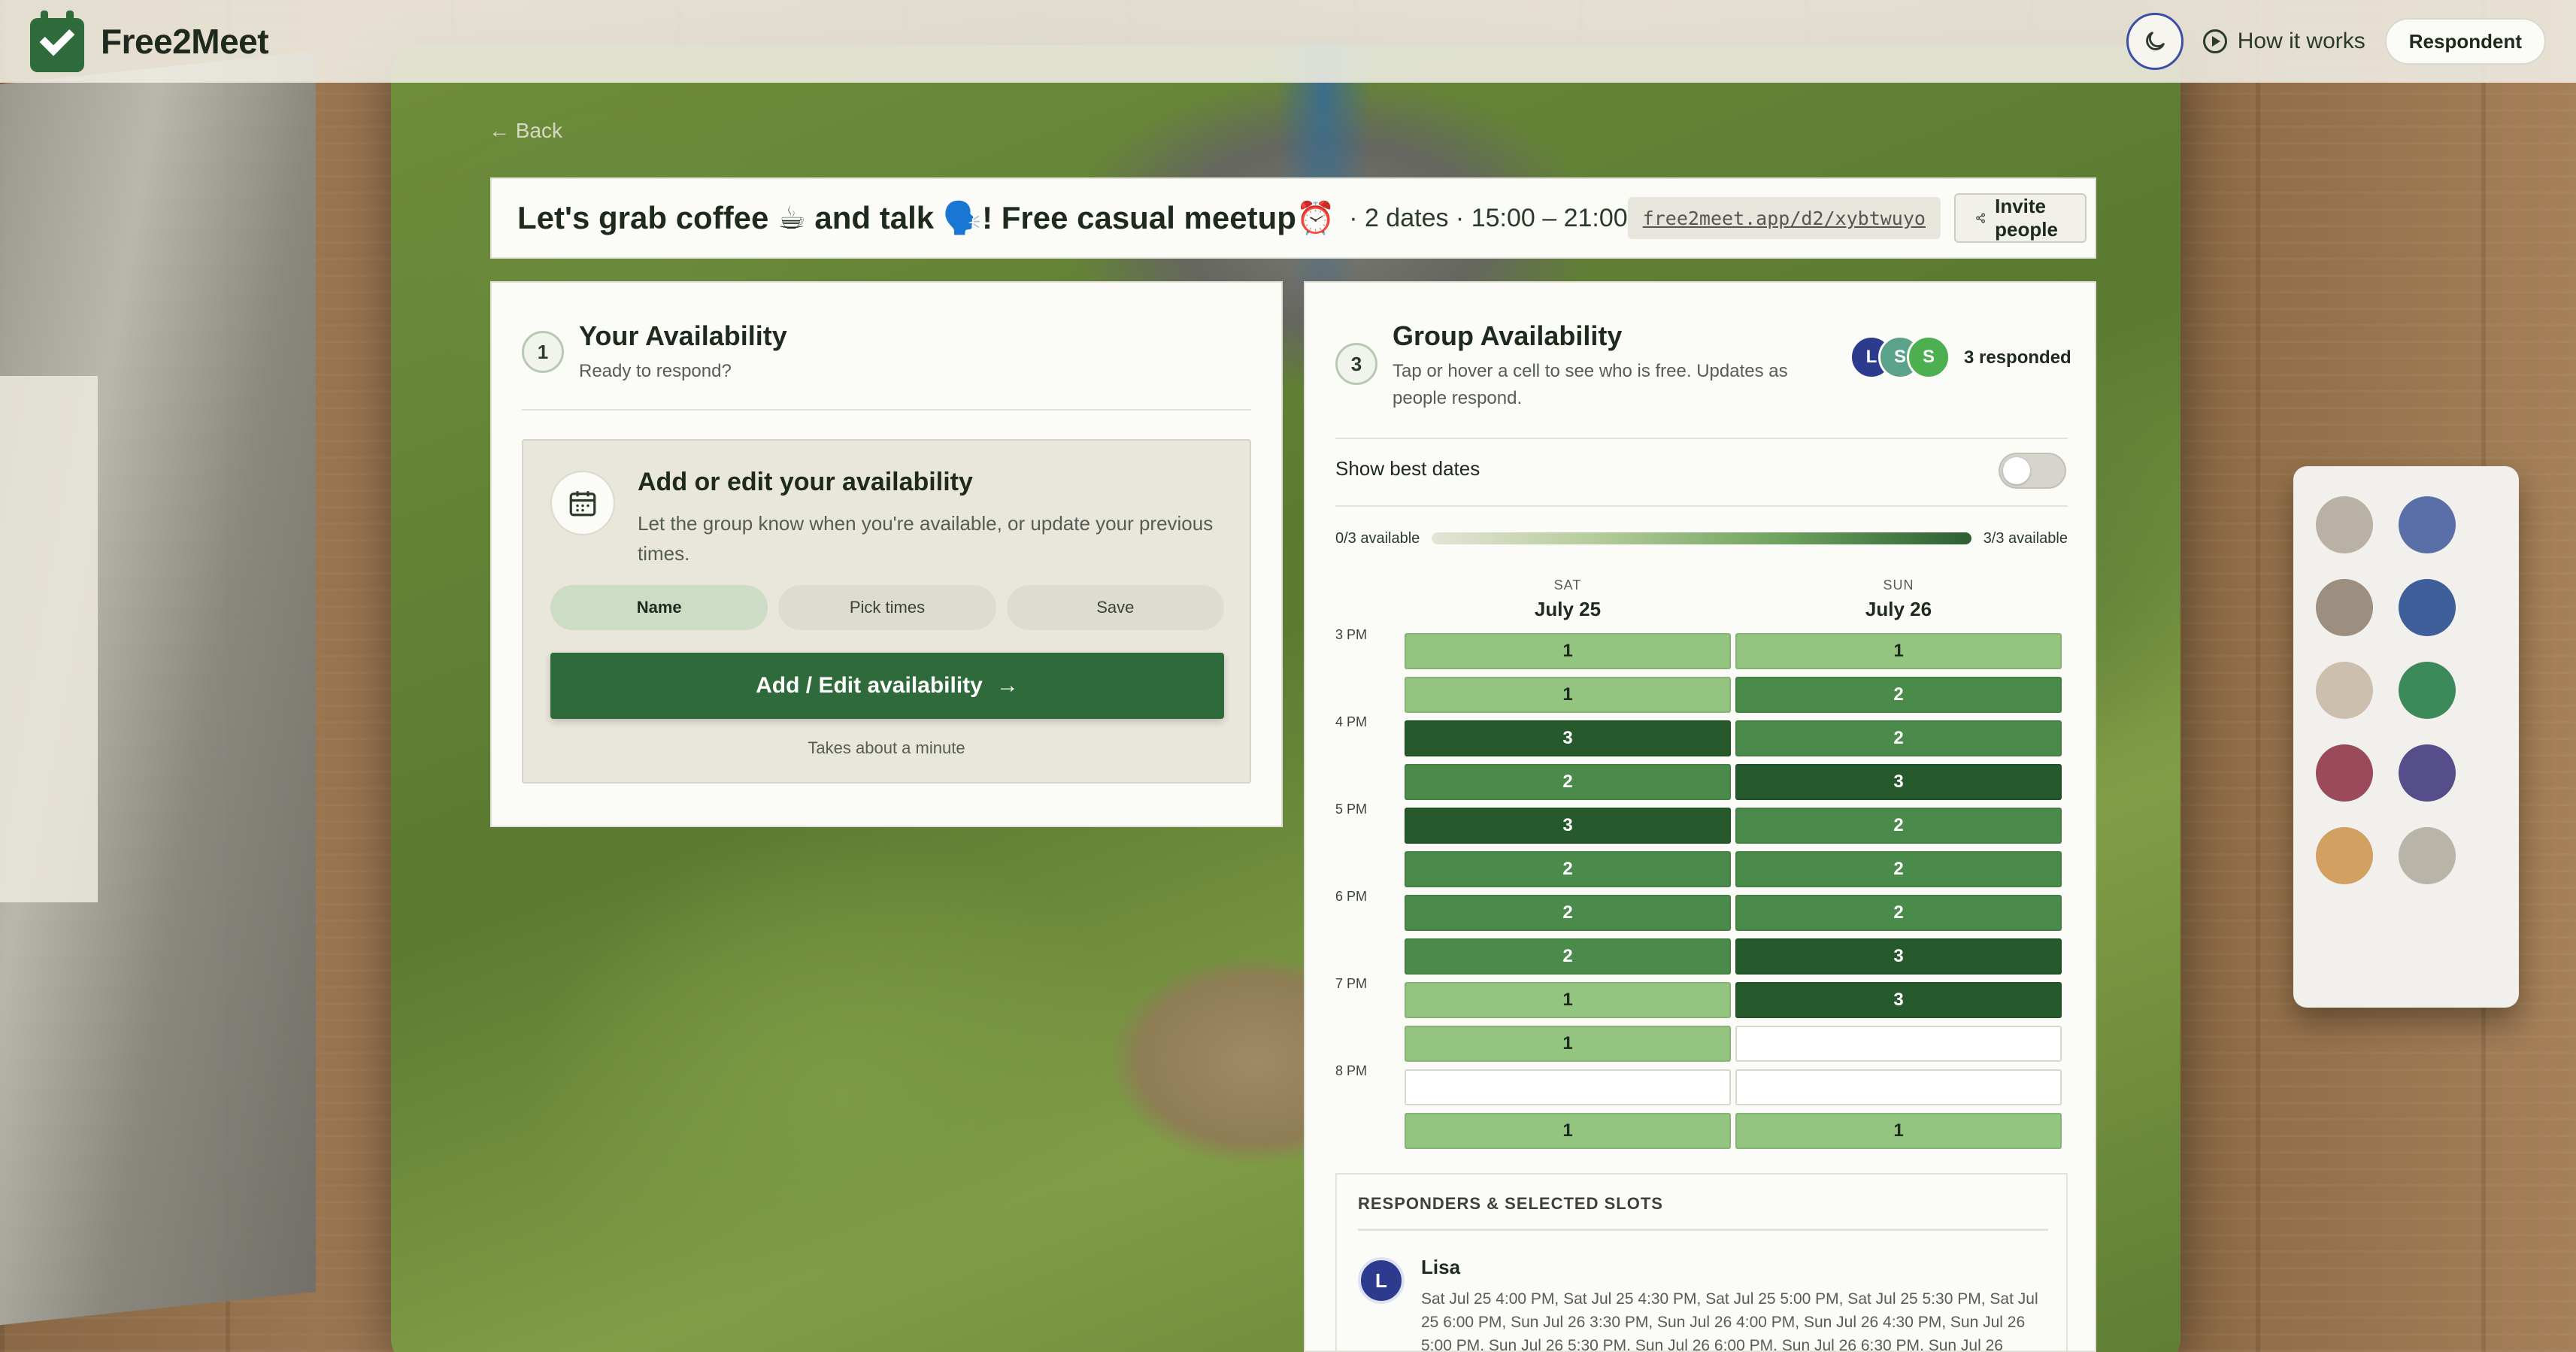 This screenshot has width=2576, height=1352. I want to click on step-name: Name, so click(659, 607).